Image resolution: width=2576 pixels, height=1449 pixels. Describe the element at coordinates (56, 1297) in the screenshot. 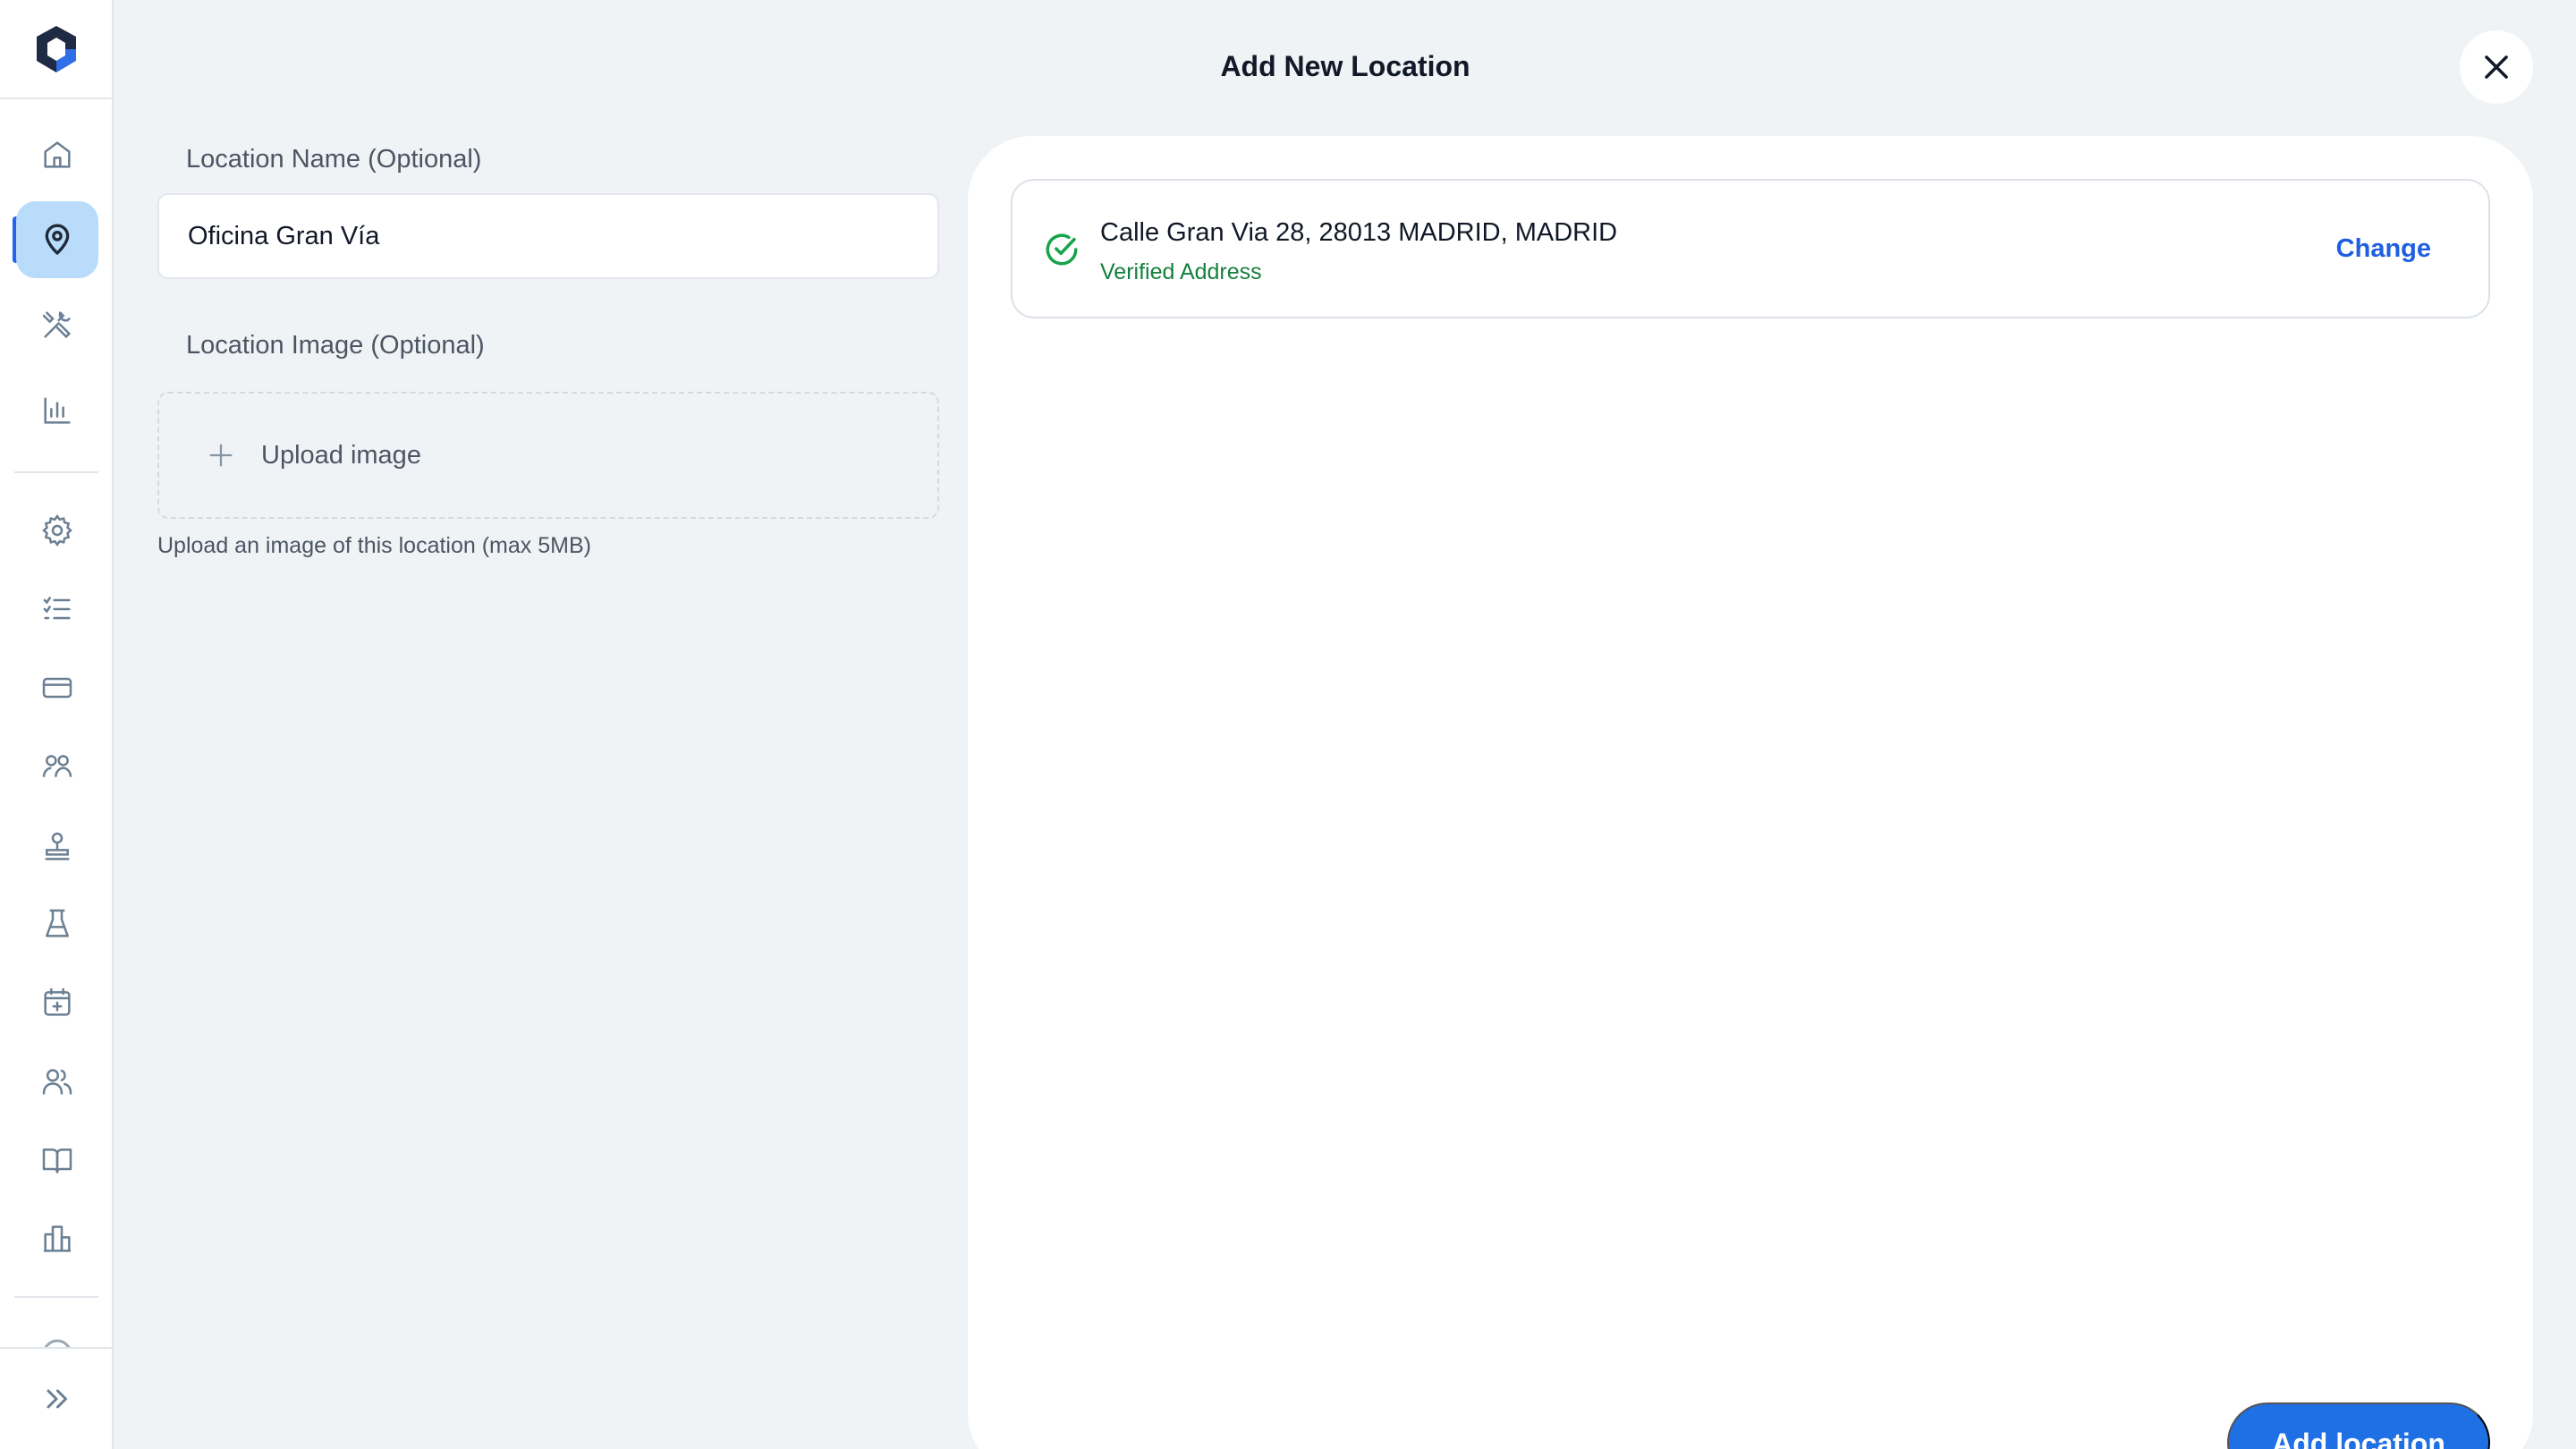

I see `sidebar-divider-bottom` at that location.